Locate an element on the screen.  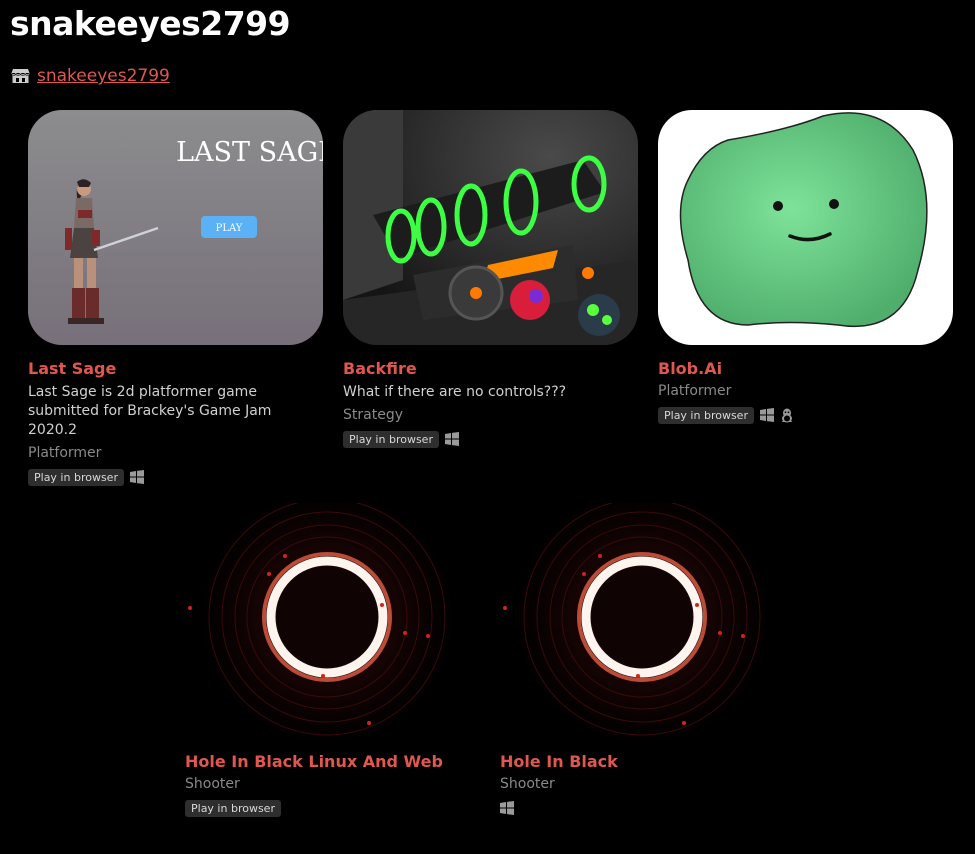
game-meta is located at coordinates (648, 808).